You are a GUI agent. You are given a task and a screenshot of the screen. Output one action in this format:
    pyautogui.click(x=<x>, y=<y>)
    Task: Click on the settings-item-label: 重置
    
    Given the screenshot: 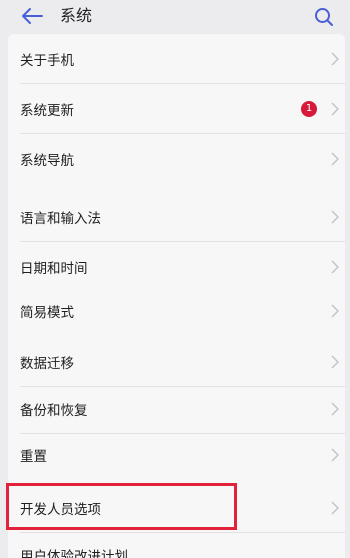 What is the action you would take?
    pyautogui.click(x=33, y=457)
    